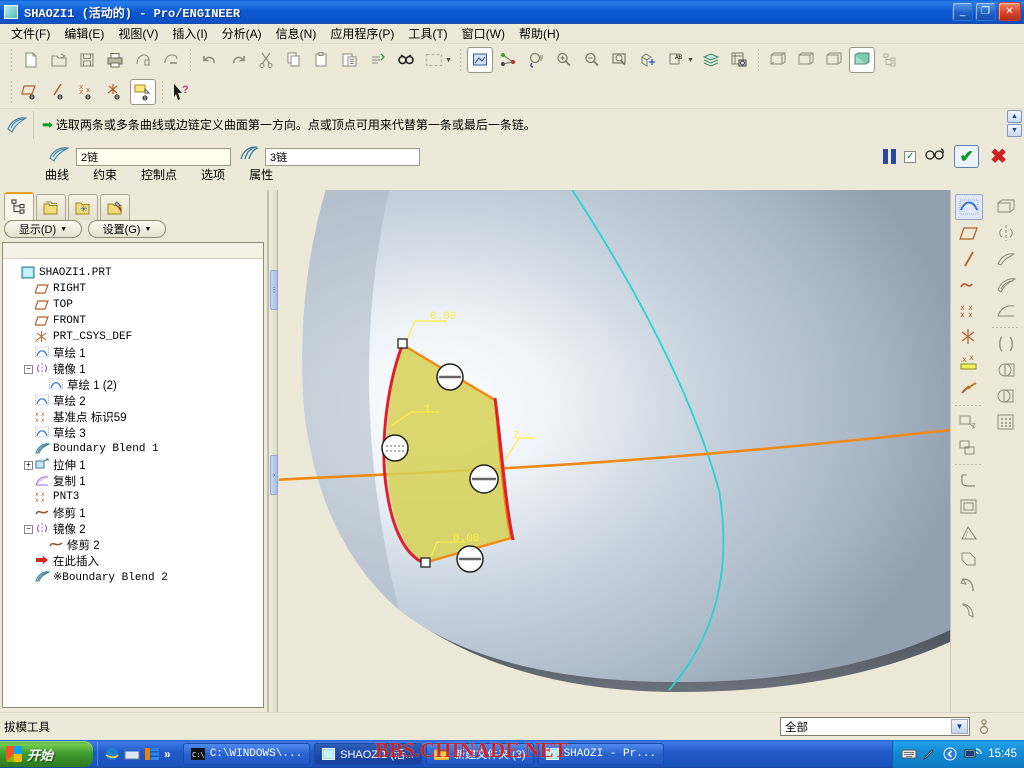  I want to click on orientation-icon, so click(536, 60).